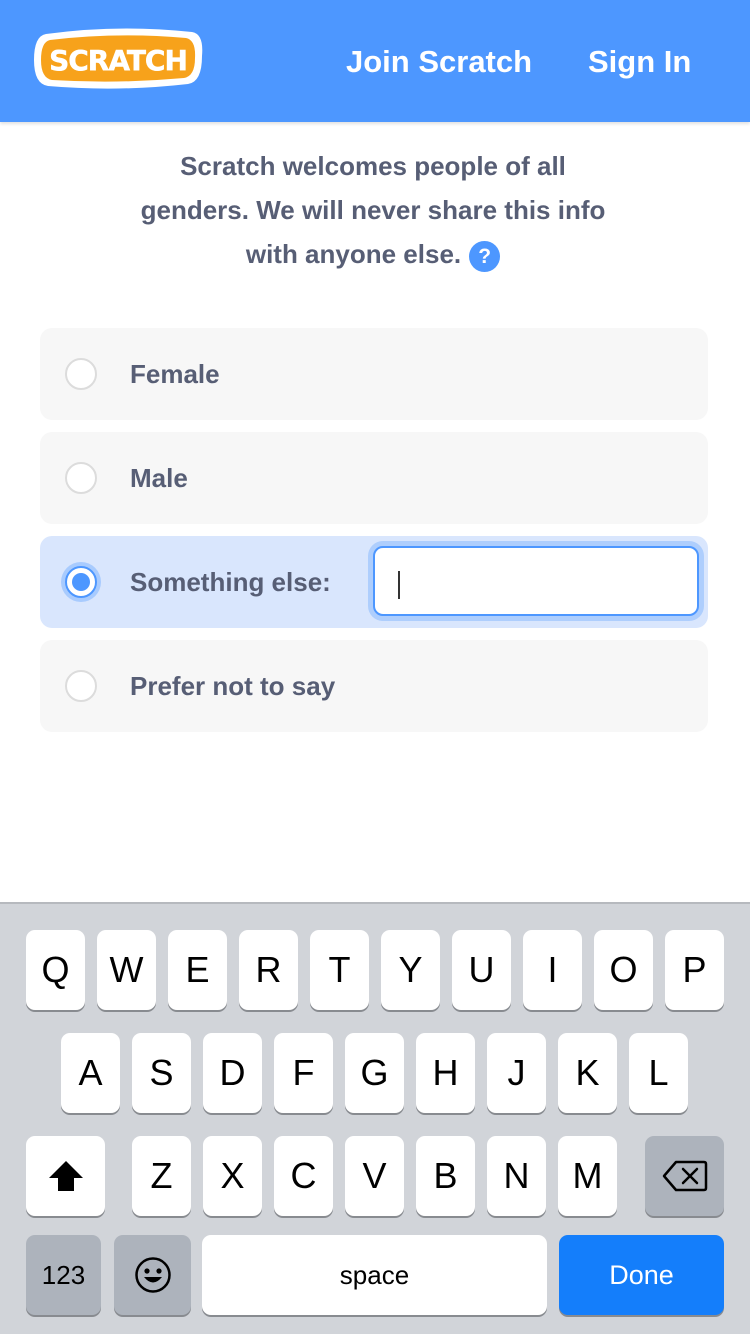 The height and width of the screenshot is (1334, 750). What do you see at coordinates (439, 62) in the screenshot?
I see `join-scratch-link: Join Scratch` at bounding box center [439, 62].